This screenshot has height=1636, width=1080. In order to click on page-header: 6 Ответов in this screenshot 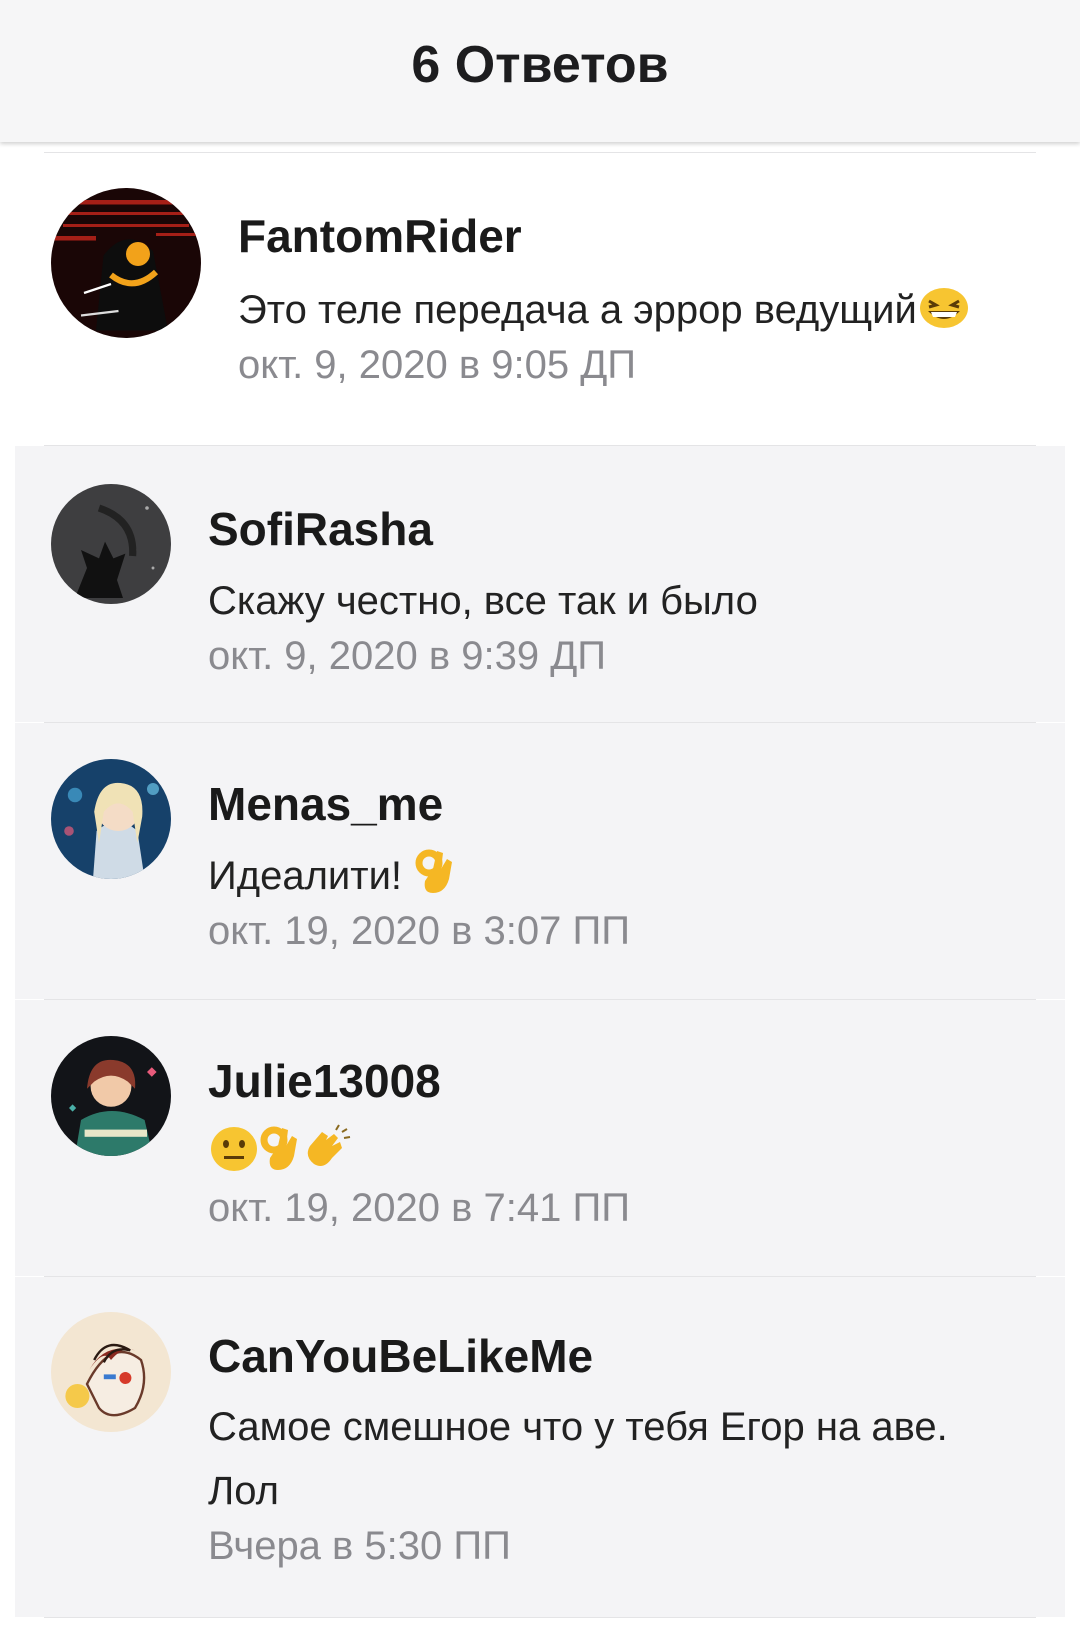, I will do `click(540, 71)`.